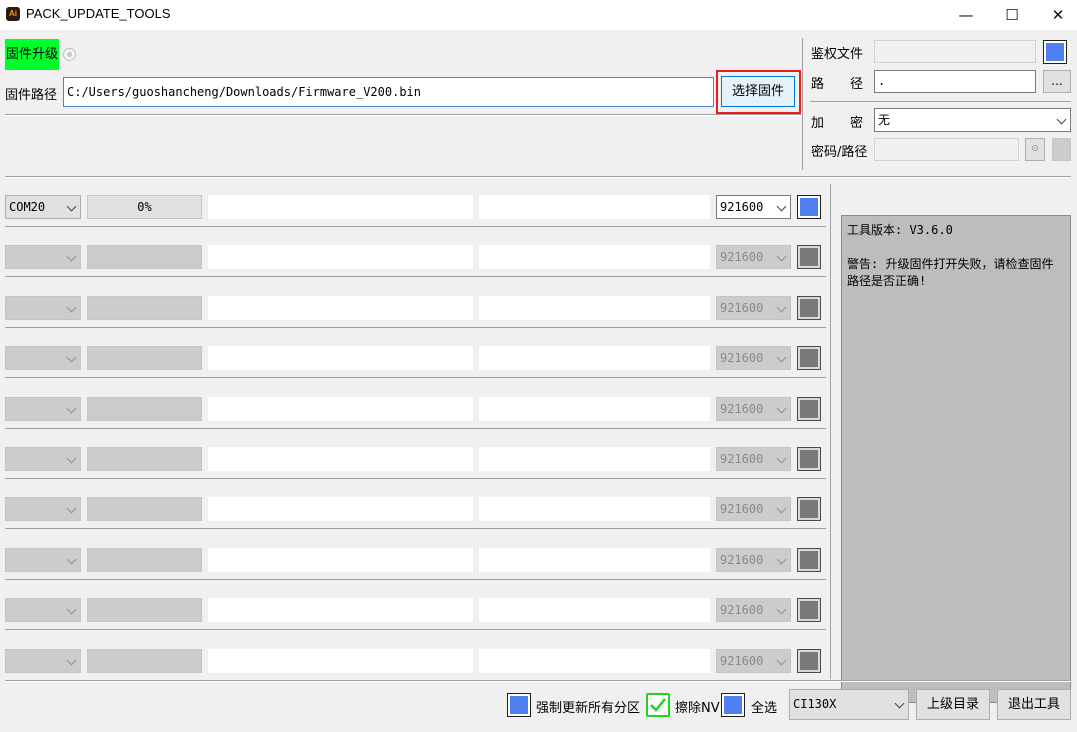 The height and width of the screenshot is (732, 1077). What do you see at coordinates (538, 177) in the screenshot?
I see `section-divider-highlight` at bounding box center [538, 177].